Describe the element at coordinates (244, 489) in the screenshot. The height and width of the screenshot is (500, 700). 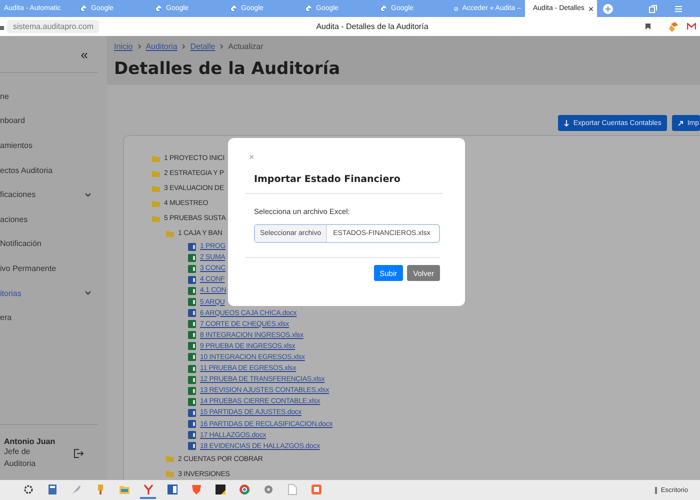
I see `globe-icon` at that location.